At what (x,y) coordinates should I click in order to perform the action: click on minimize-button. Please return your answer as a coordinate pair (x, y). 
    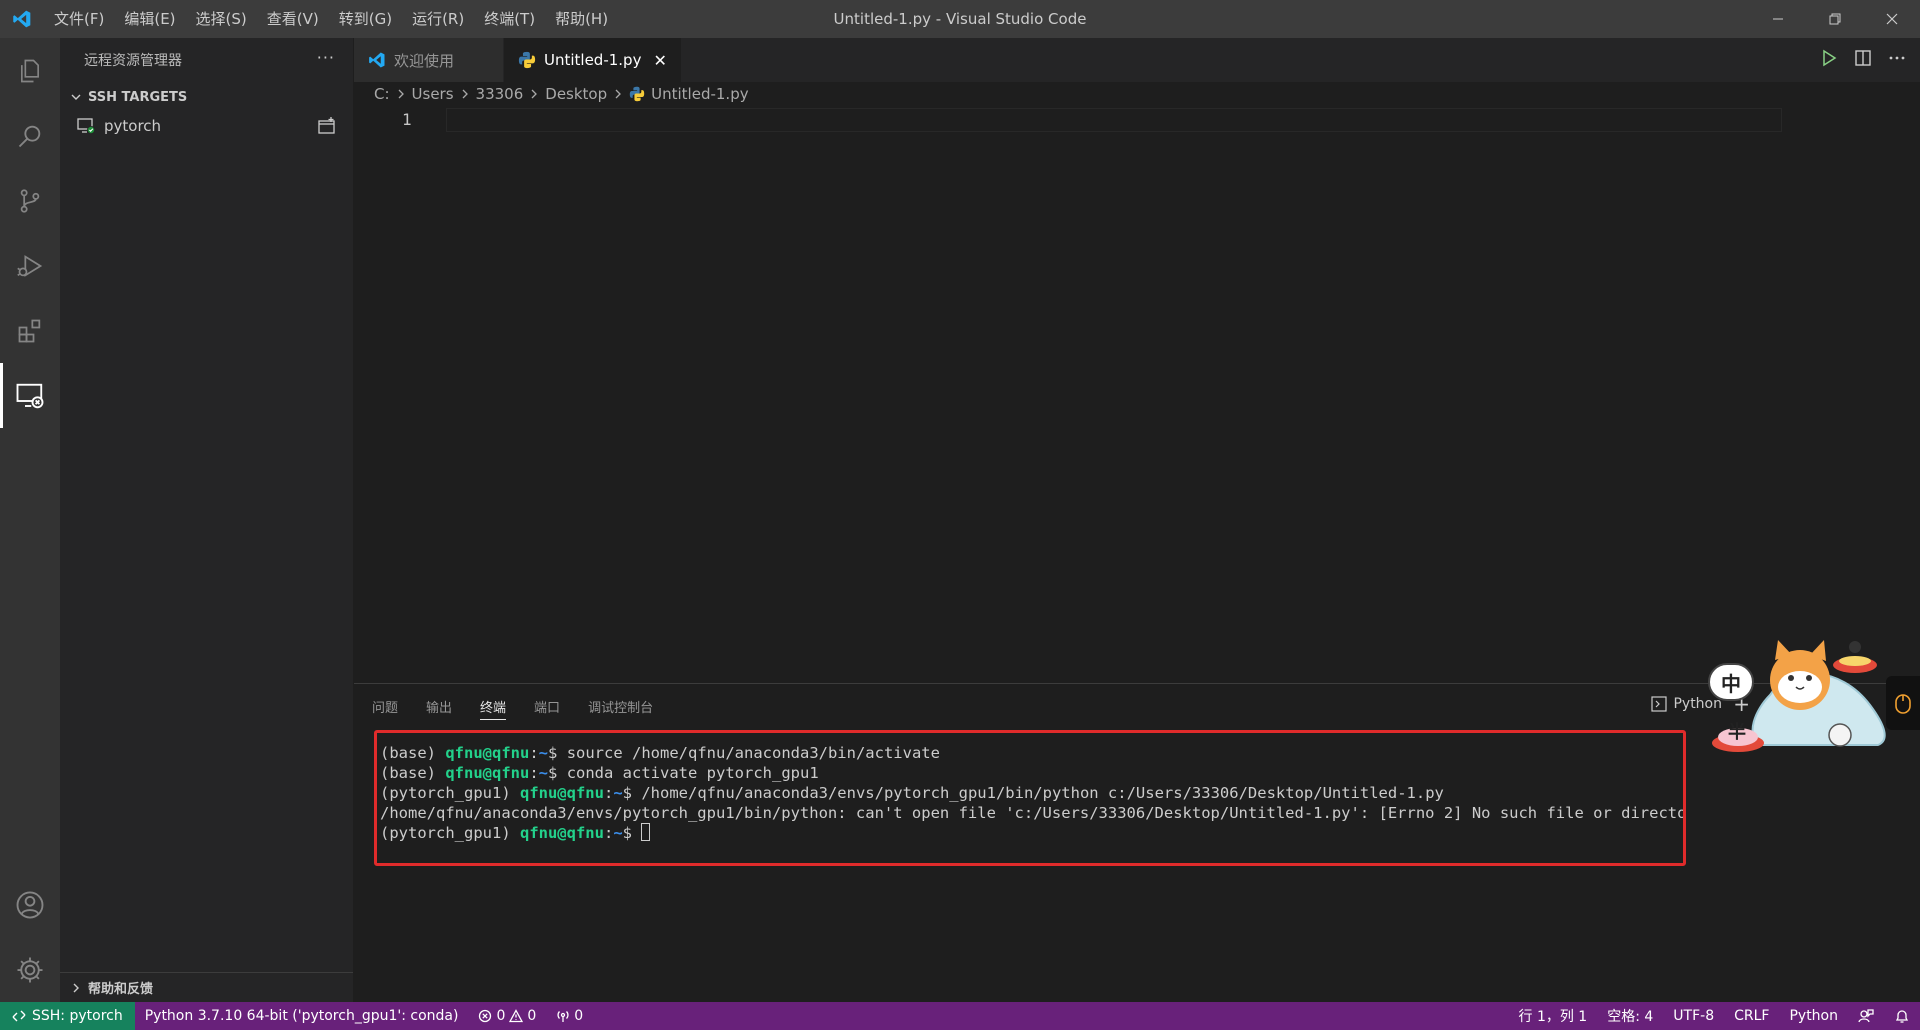
    Looking at the image, I should click on (1777, 19).